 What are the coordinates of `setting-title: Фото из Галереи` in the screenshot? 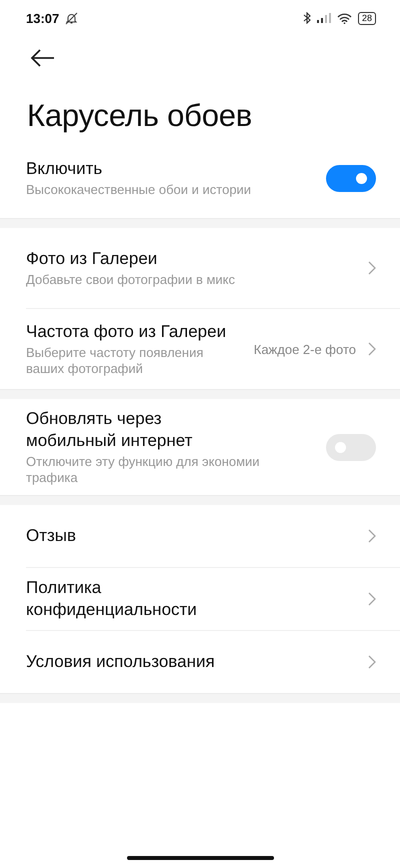 It's located at (130, 259).